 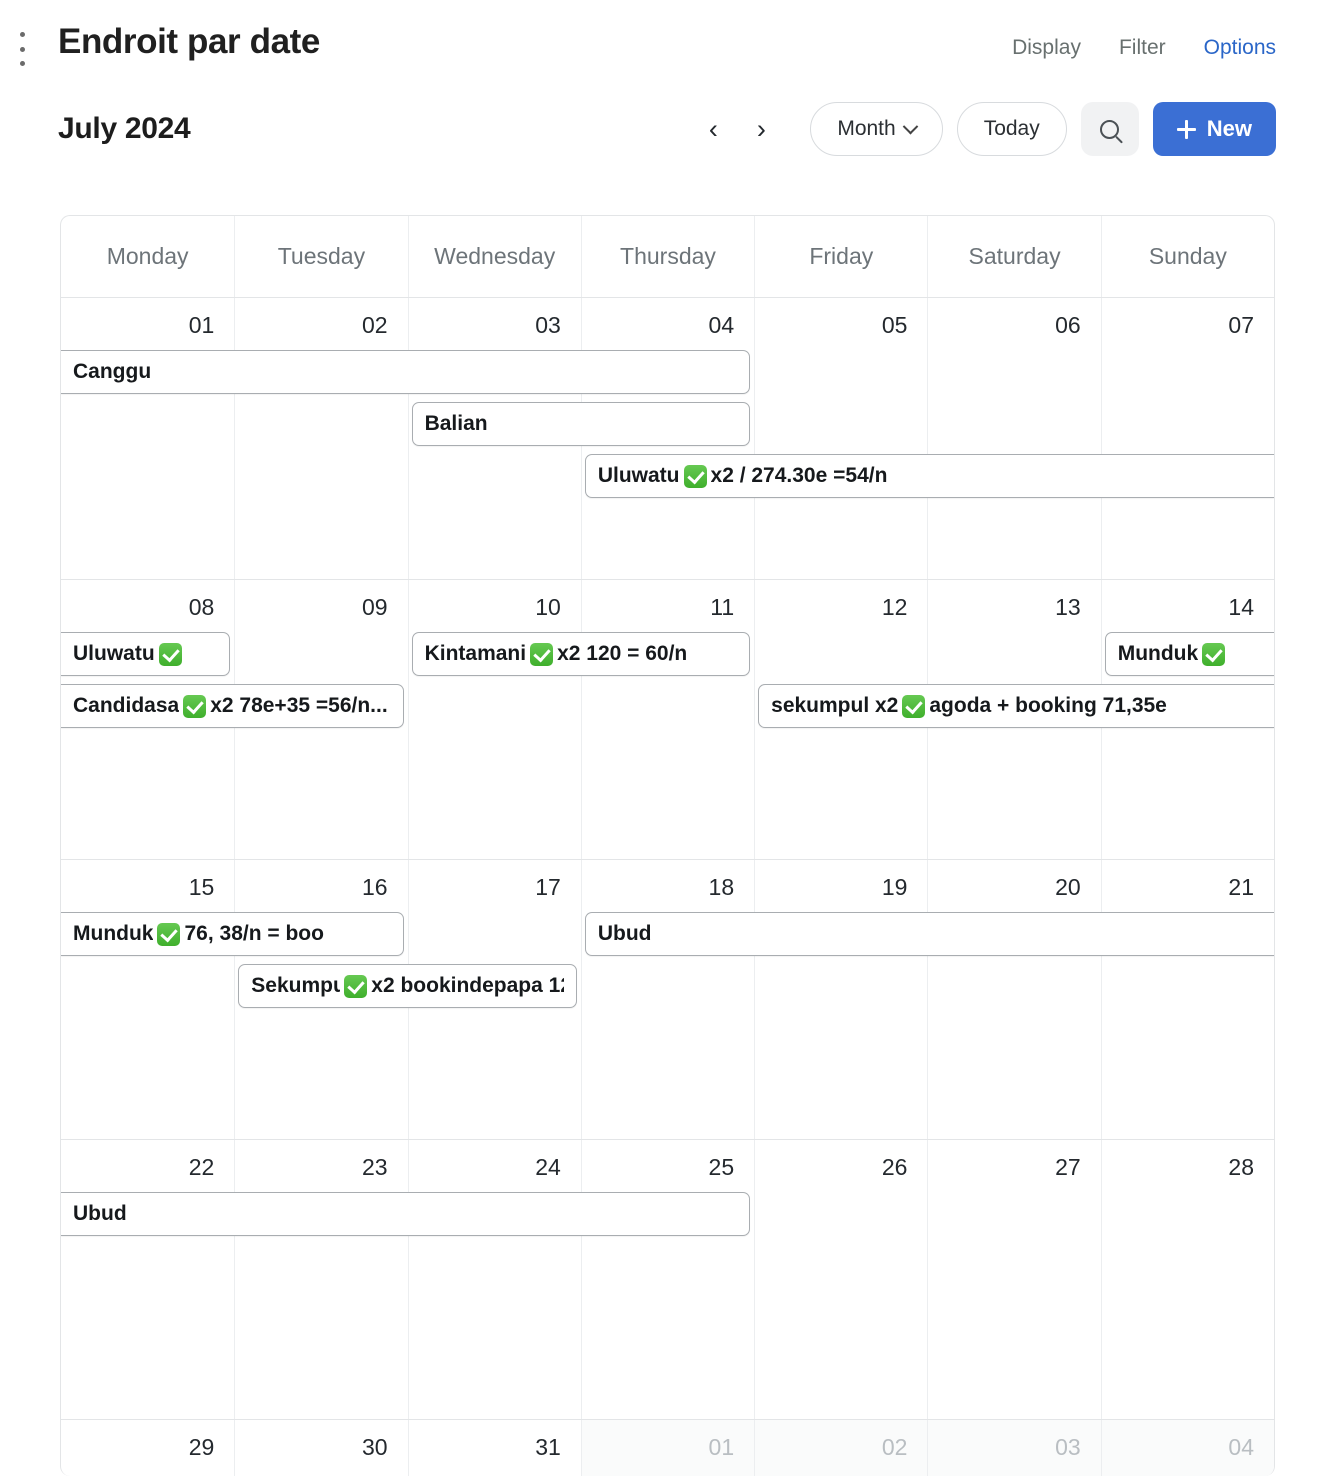 I want to click on event-detail: x2 bookindepapa 128e, 6, so click(x=467, y=985).